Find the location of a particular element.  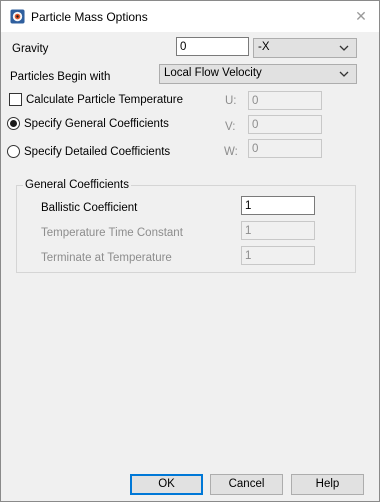

gravity-direction-select: -X is located at coordinates (305, 48).